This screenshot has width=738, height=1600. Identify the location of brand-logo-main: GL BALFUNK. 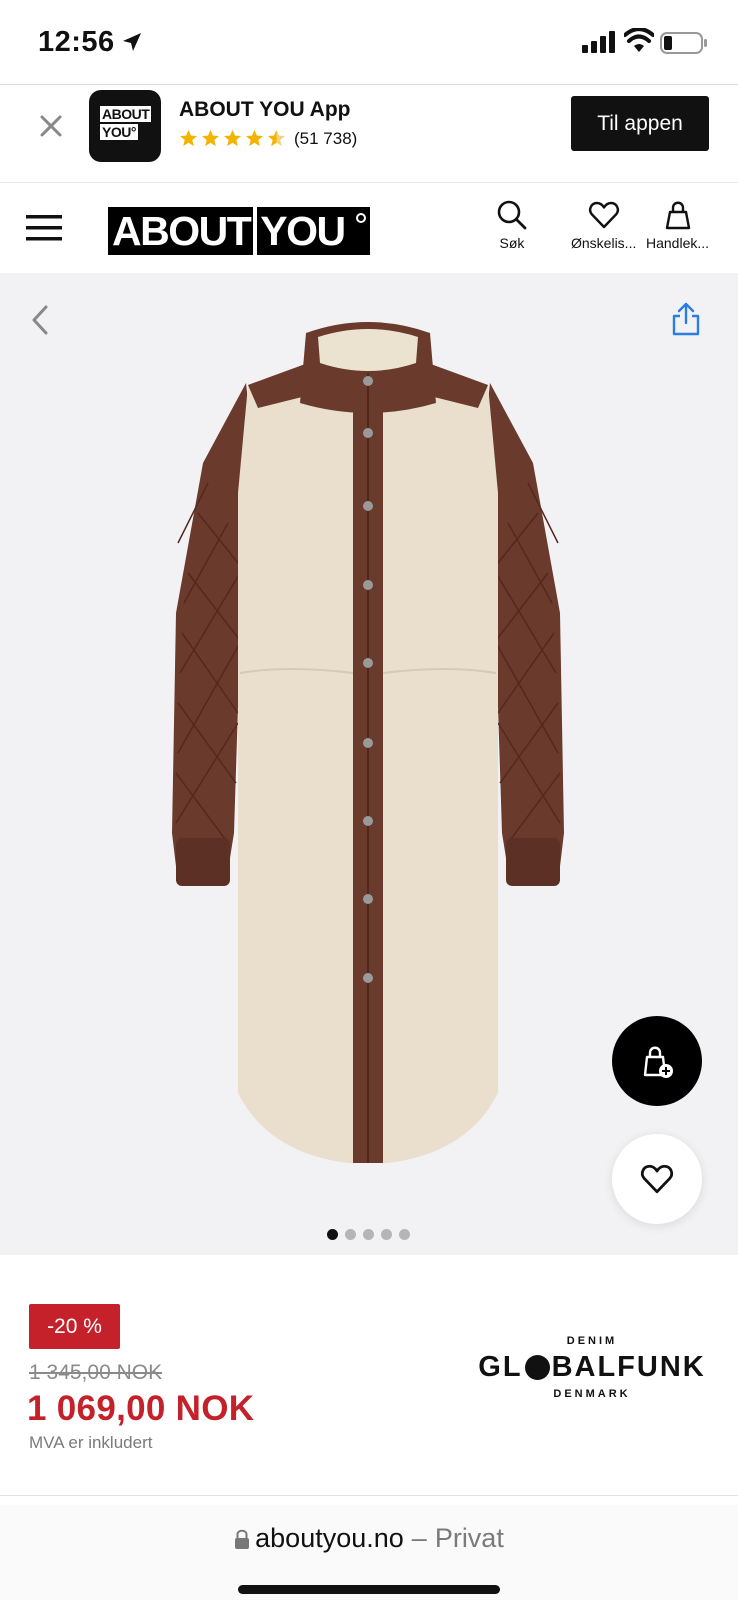
(592, 1367).